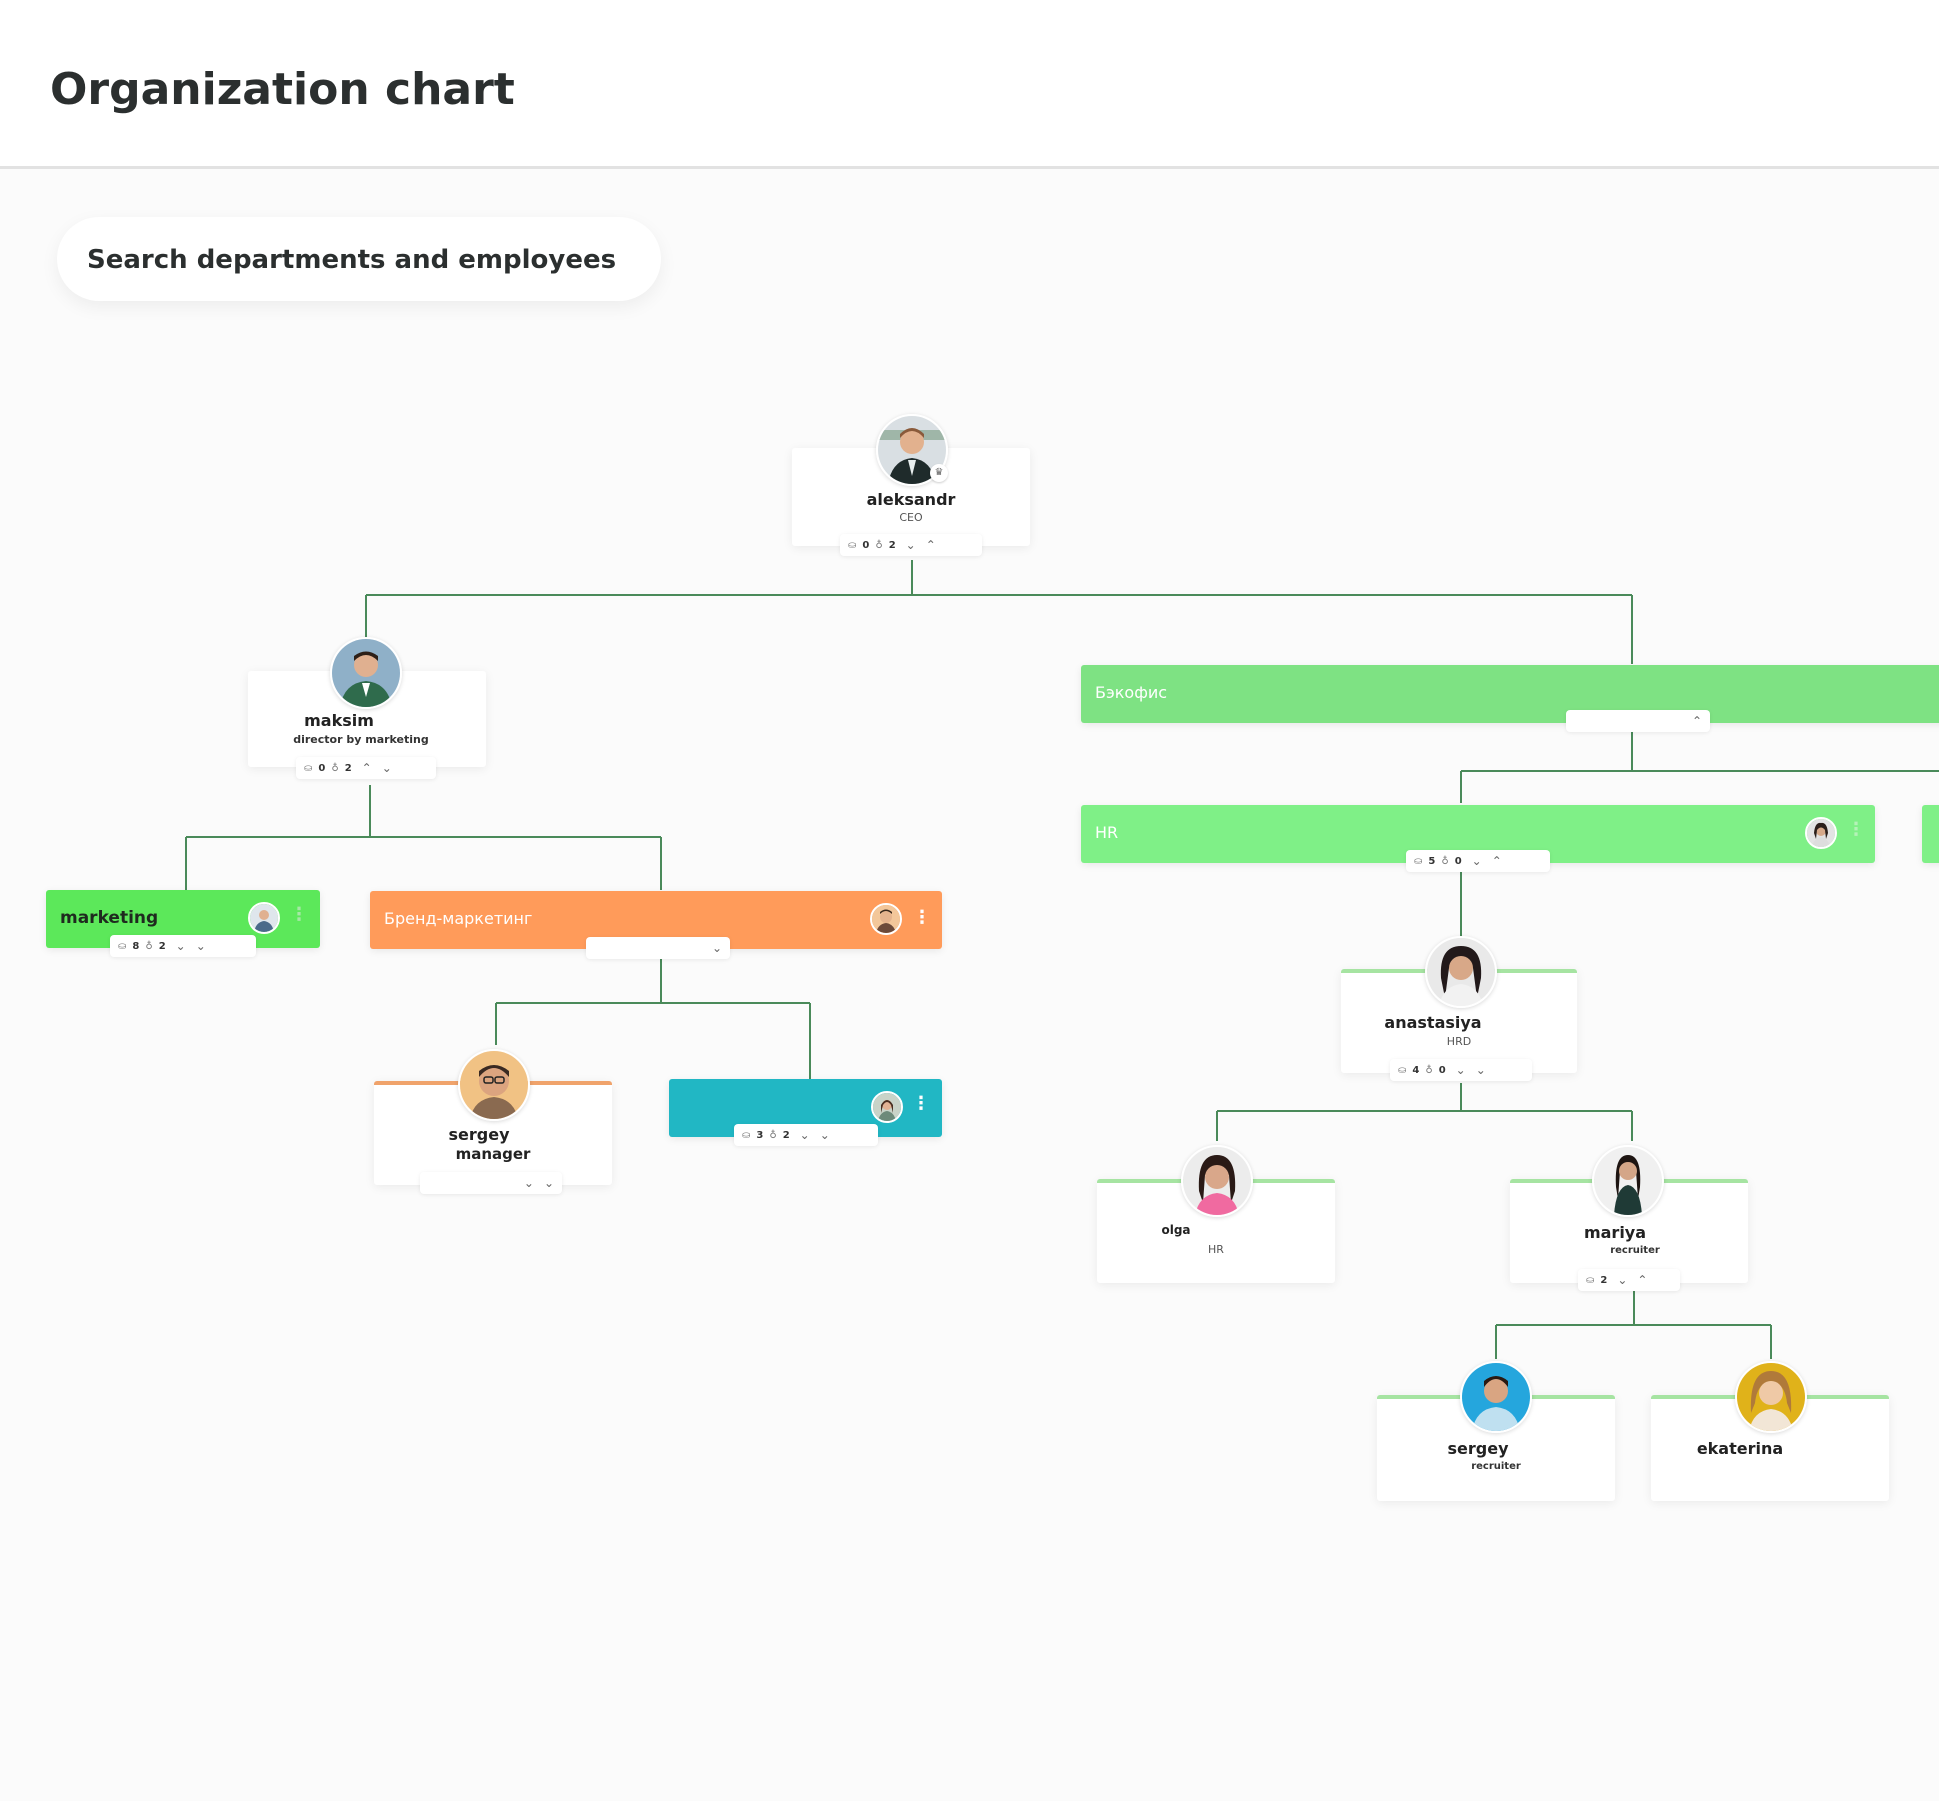 This screenshot has width=1939, height=1801. What do you see at coordinates (911, 517) in the screenshot?
I see `employee-role: CEO` at bounding box center [911, 517].